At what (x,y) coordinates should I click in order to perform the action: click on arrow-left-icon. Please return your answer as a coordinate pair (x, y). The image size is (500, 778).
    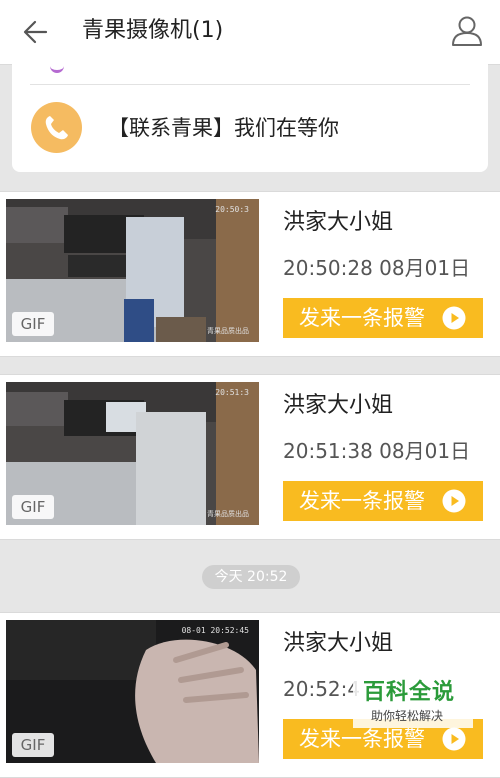
    Looking at the image, I should click on (35, 32).